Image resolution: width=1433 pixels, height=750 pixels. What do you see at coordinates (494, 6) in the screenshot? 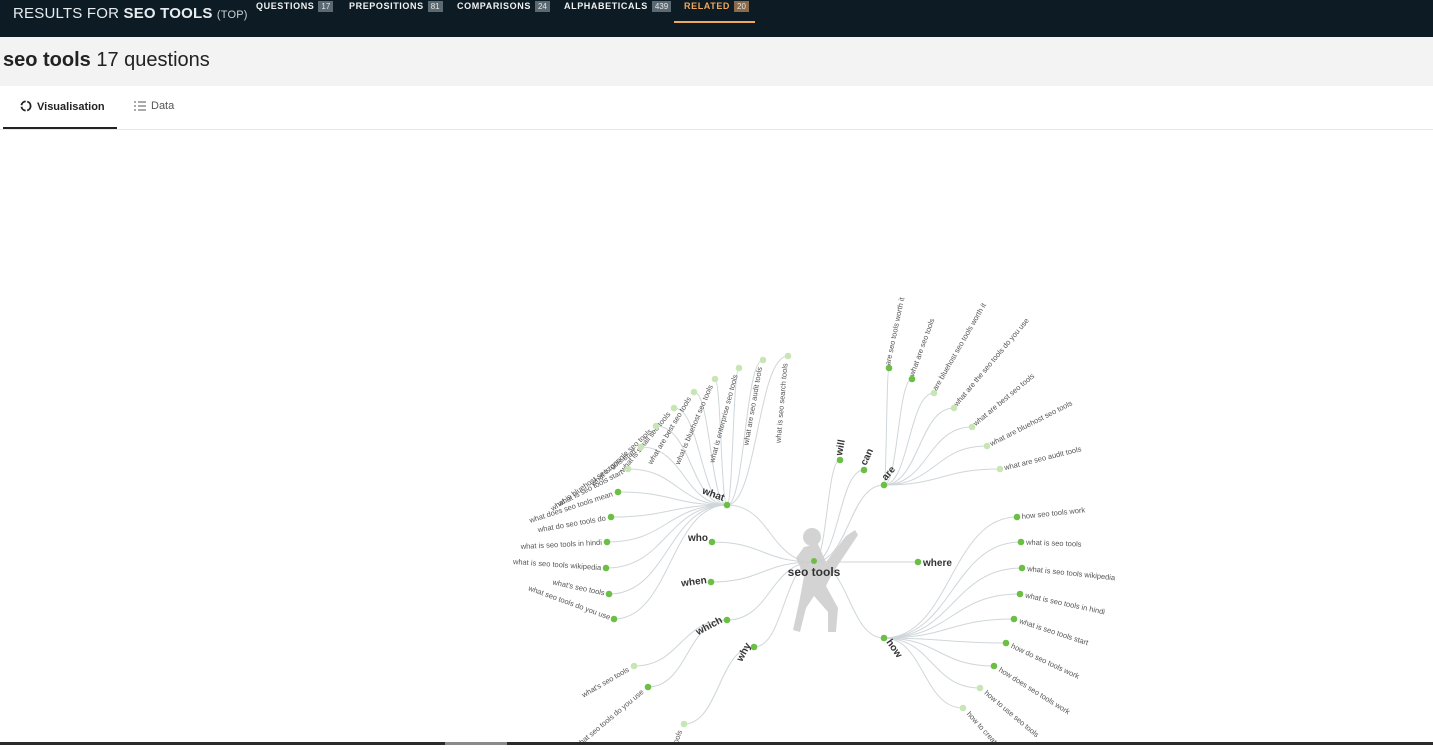
I see `nav-label: COMPARISONS` at bounding box center [494, 6].